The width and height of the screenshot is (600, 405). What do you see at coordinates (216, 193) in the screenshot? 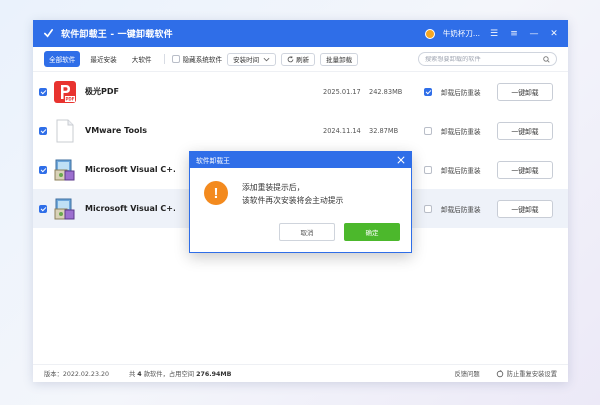
I see `warning-icon: !` at bounding box center [216, 193].